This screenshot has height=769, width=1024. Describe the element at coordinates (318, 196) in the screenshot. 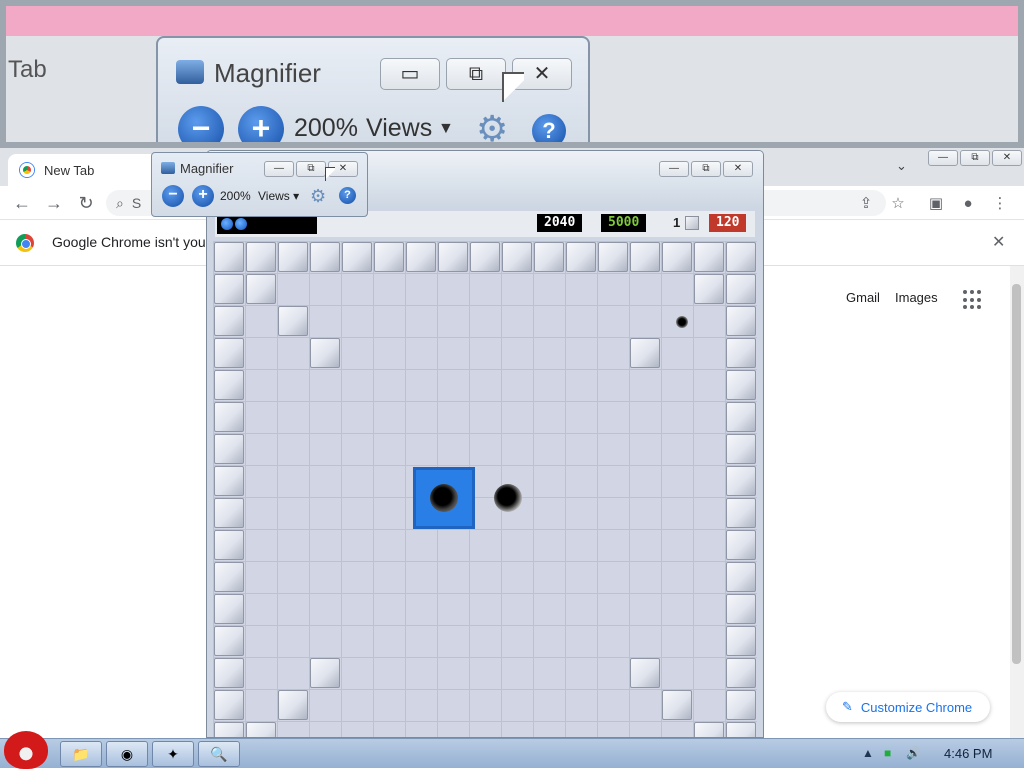

I see `gear-icon: ⚙` at that location.